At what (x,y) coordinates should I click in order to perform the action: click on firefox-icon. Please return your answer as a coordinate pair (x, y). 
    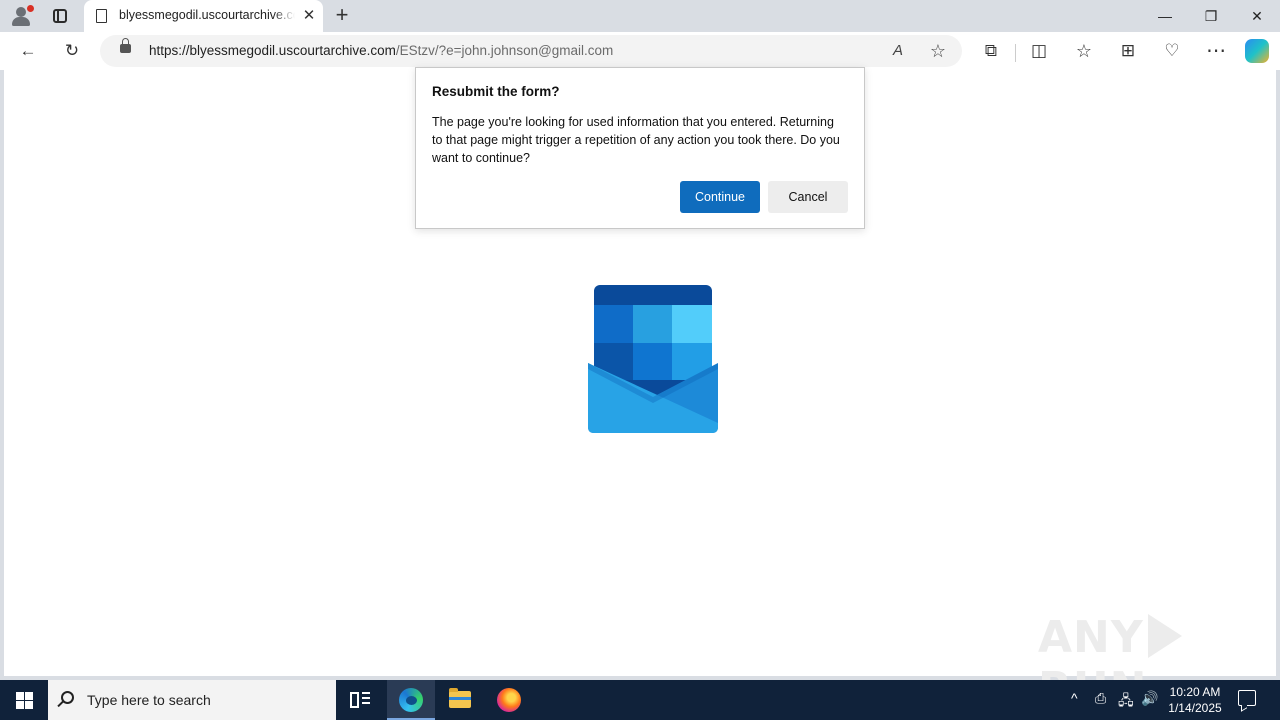
    Looking at the image, I should click on (509, 700).